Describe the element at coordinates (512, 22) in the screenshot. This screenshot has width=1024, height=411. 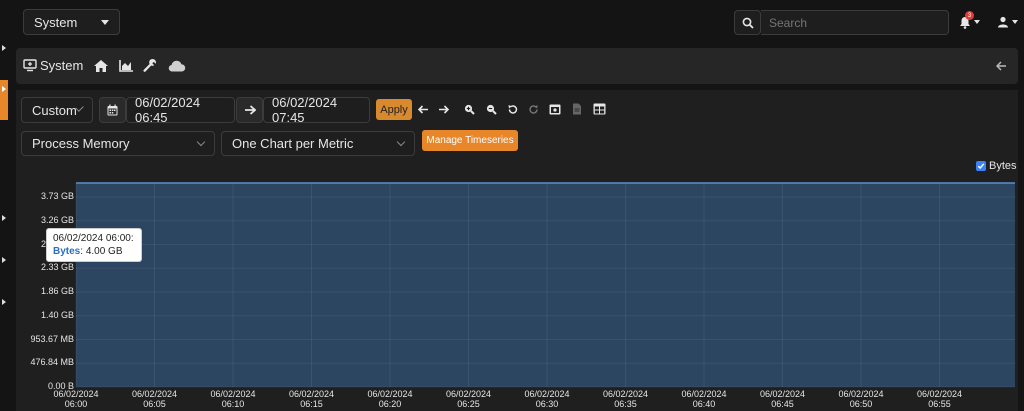
I see `top-navbar: System 3` at that location.